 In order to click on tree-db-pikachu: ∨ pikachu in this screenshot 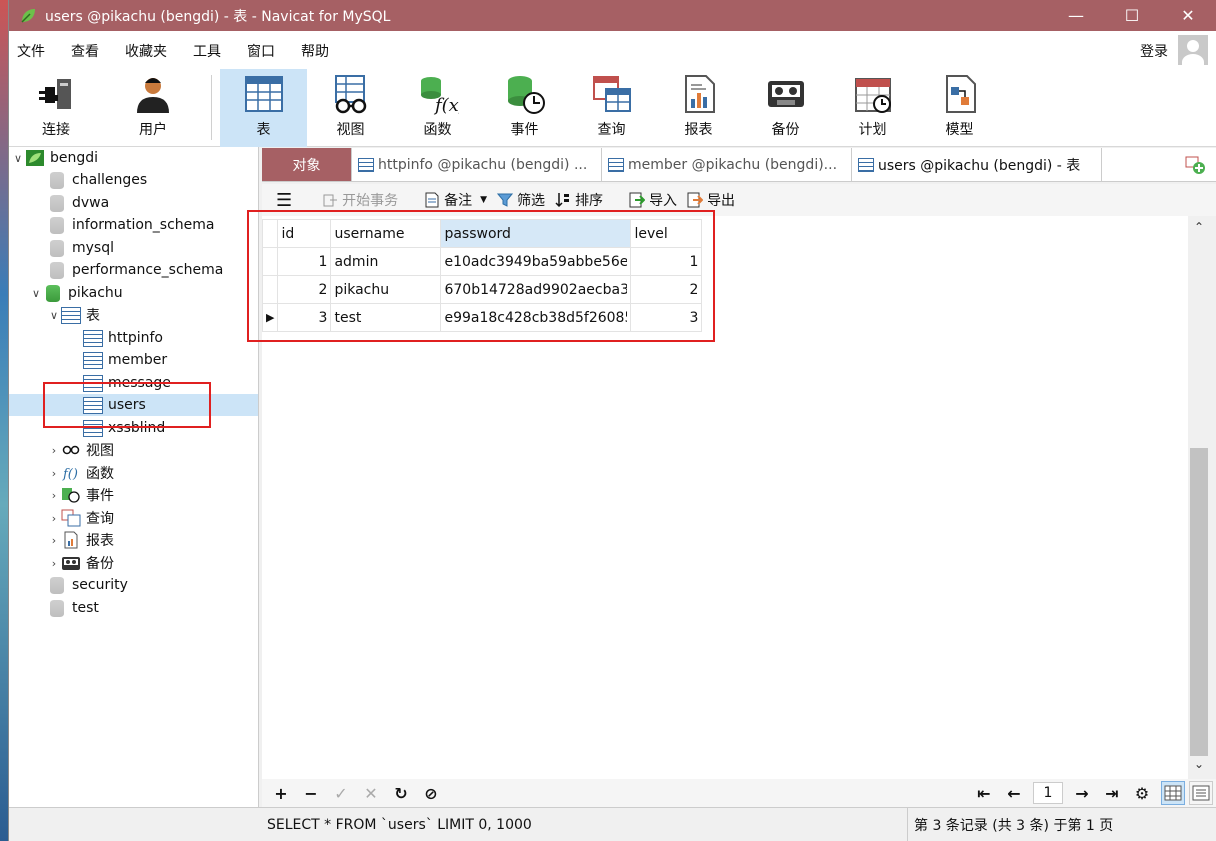, I will do `click(76, 293)`.